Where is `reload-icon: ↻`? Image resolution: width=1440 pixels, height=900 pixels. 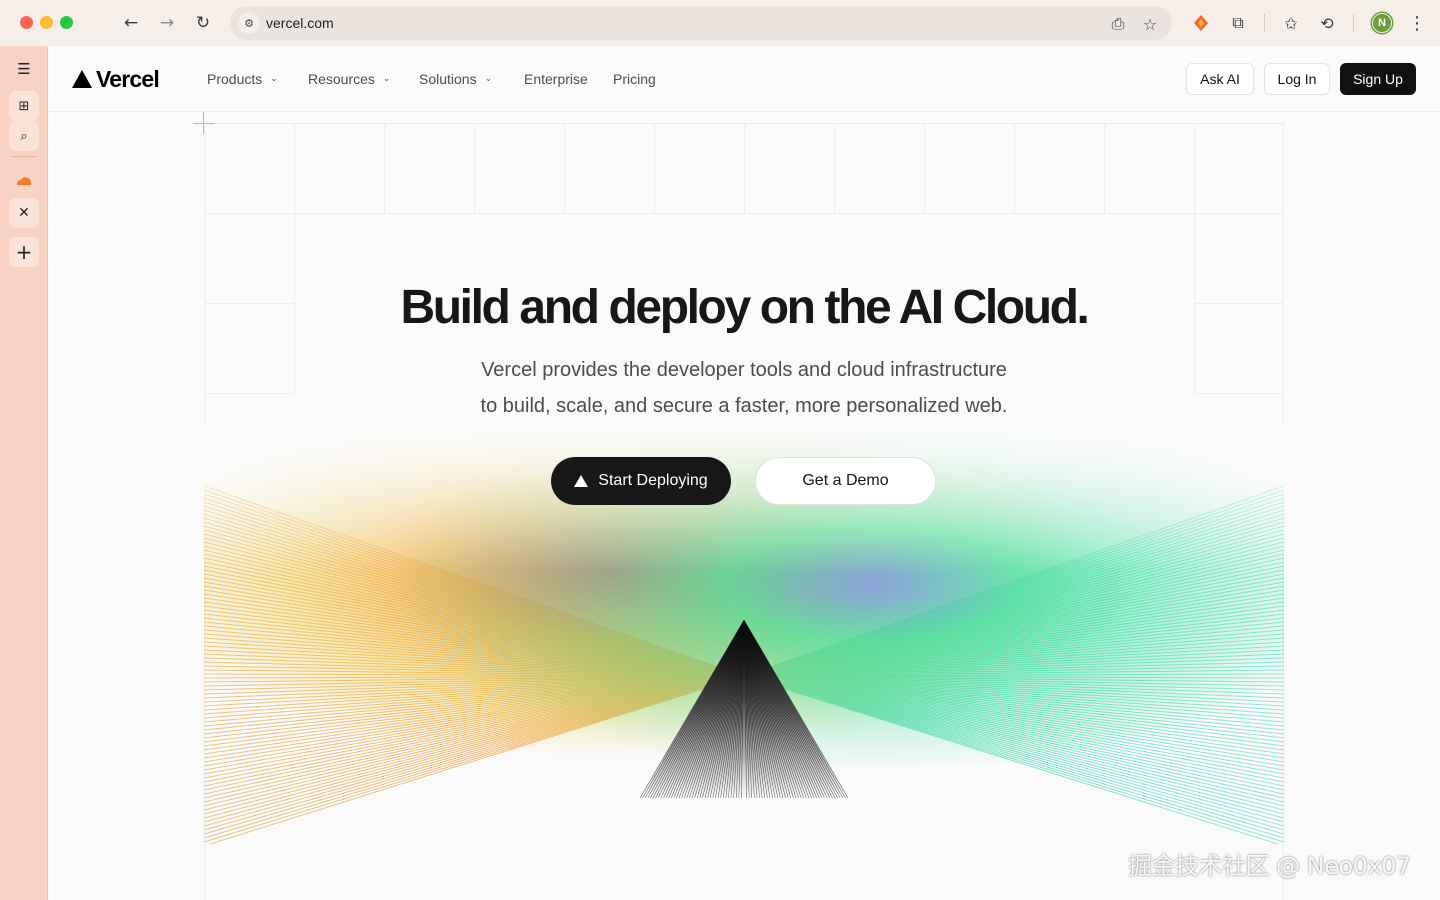 reload-icon: ↻ is located at coordinates (203, 23).